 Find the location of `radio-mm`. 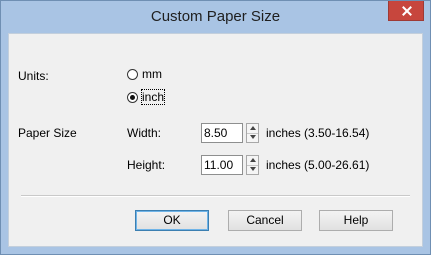

radio-mm is located at coordinates (132, 74).